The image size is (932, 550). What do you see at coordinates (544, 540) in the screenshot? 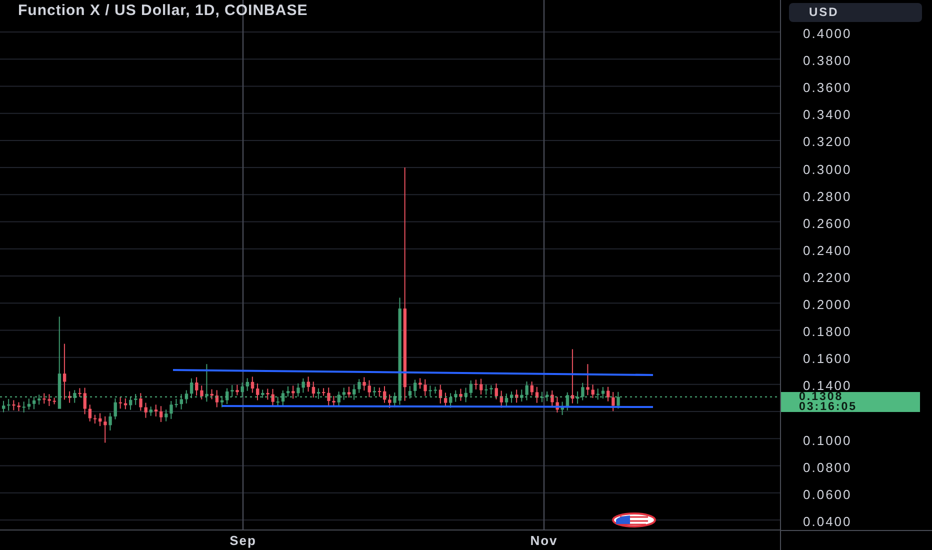
I see `time-axis-label: Nov` at bounding box center [544, 540].